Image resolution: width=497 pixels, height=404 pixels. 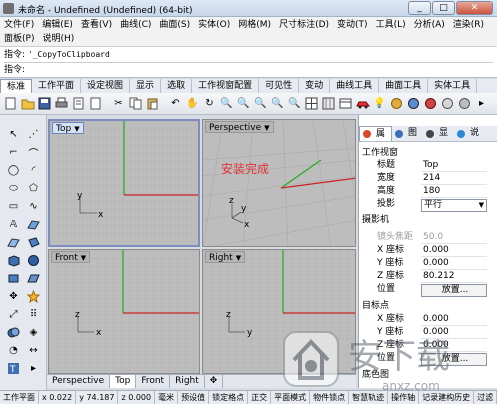 What do you see at coordinates (239, 127) in the screenshot?
I see `viewport-title-perspective: Perspective ▼` at bounding box center [239, 127].